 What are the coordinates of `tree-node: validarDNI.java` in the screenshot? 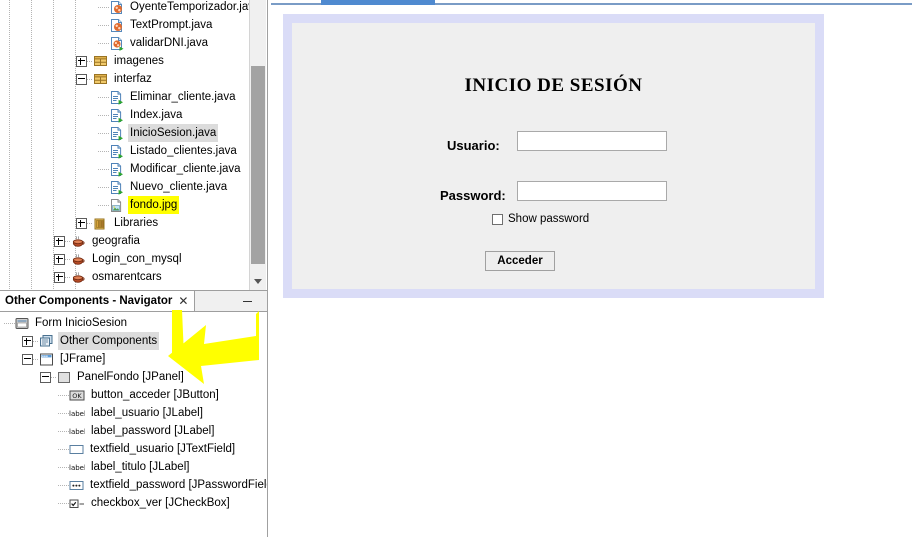 It's located at (105, 43).